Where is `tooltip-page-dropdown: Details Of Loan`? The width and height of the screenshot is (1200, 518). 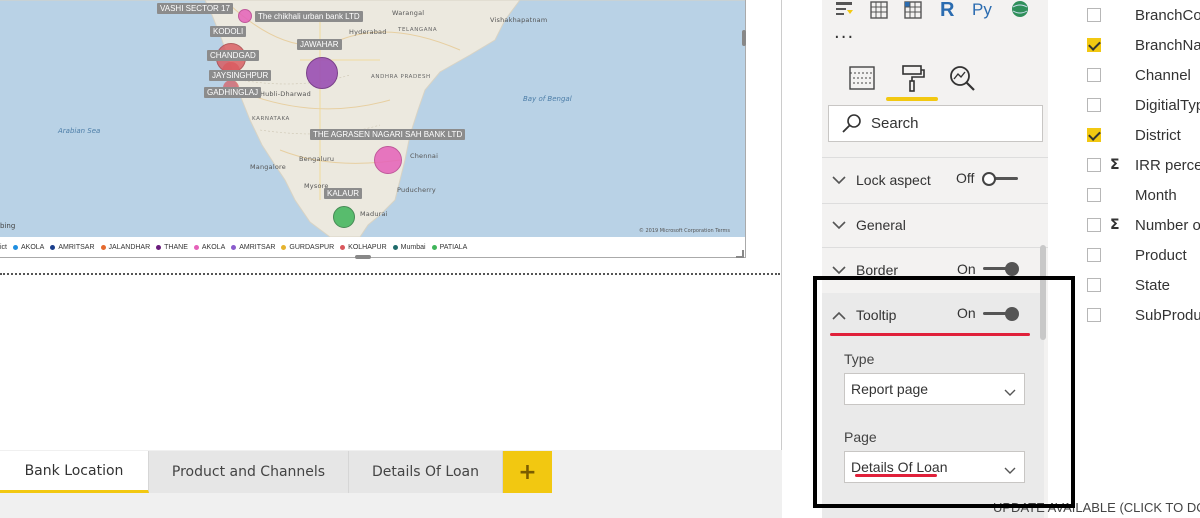 tooltip-page-dropdown: Details Of Loan is located at coordinates (934, 467).